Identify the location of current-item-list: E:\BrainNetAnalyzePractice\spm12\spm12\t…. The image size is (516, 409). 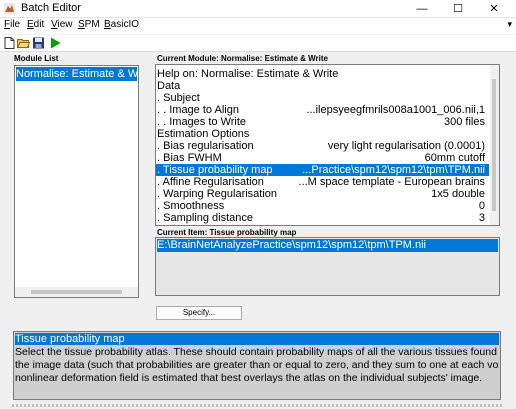
(327, 266).